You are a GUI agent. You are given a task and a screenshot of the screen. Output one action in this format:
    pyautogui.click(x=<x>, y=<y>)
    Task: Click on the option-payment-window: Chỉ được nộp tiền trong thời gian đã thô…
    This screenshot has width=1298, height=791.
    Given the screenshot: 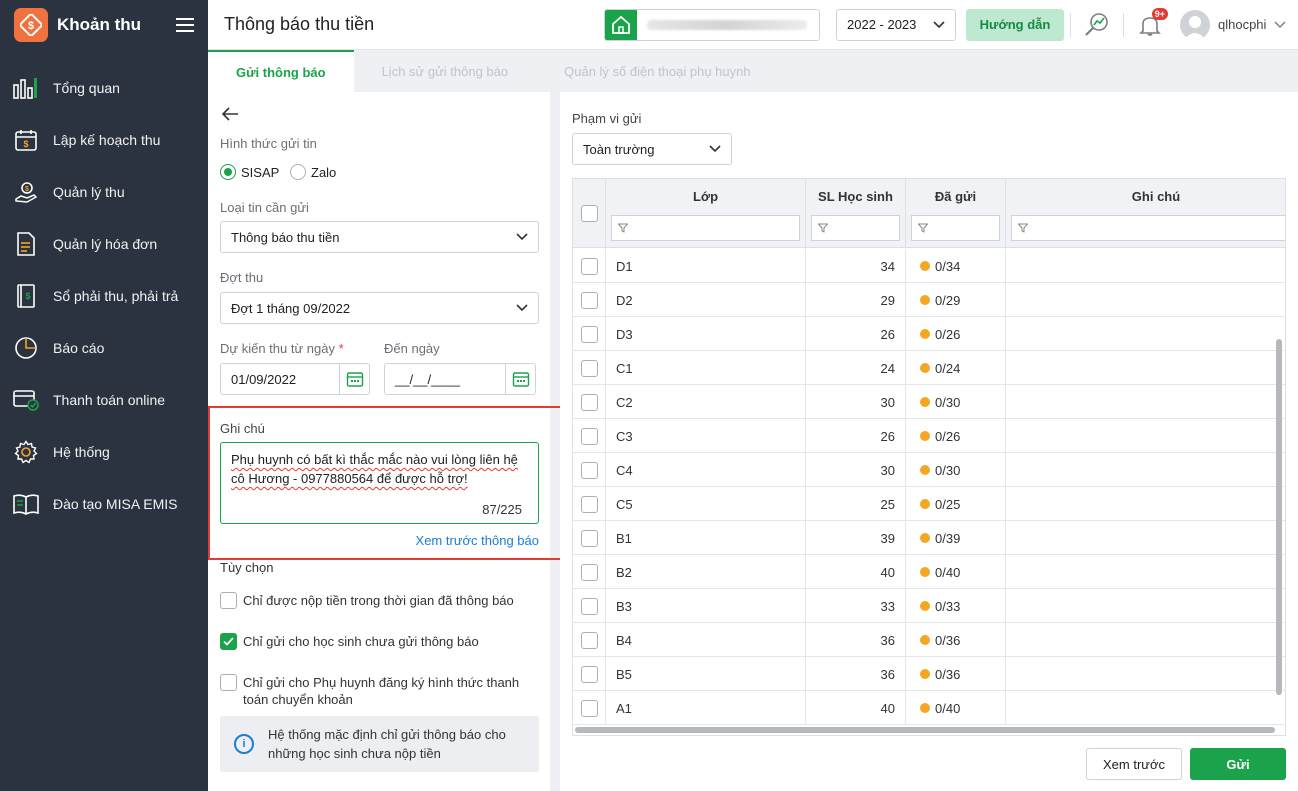 What is the action you would take?
    pyautogui.click(x=367, y=600)
    